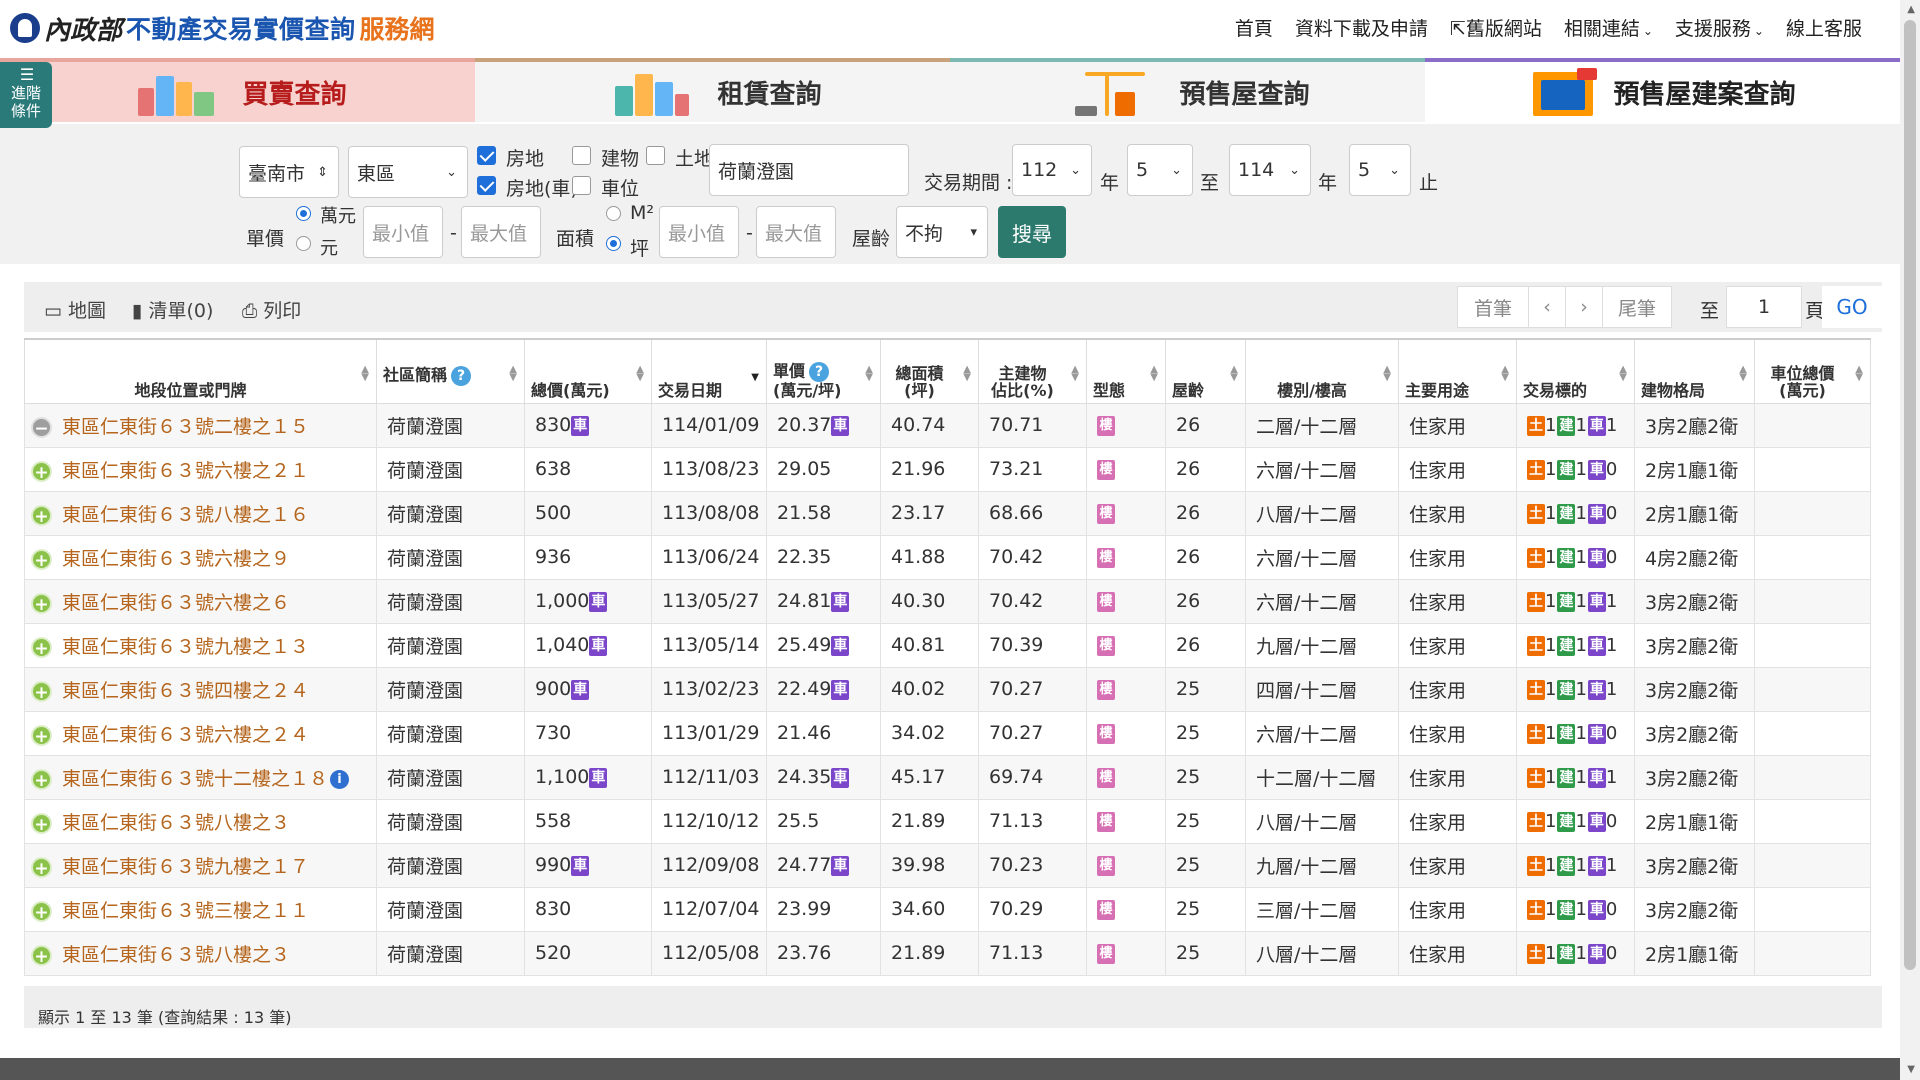  I want to click on nav-home: 首頁, so click(1254, 27).